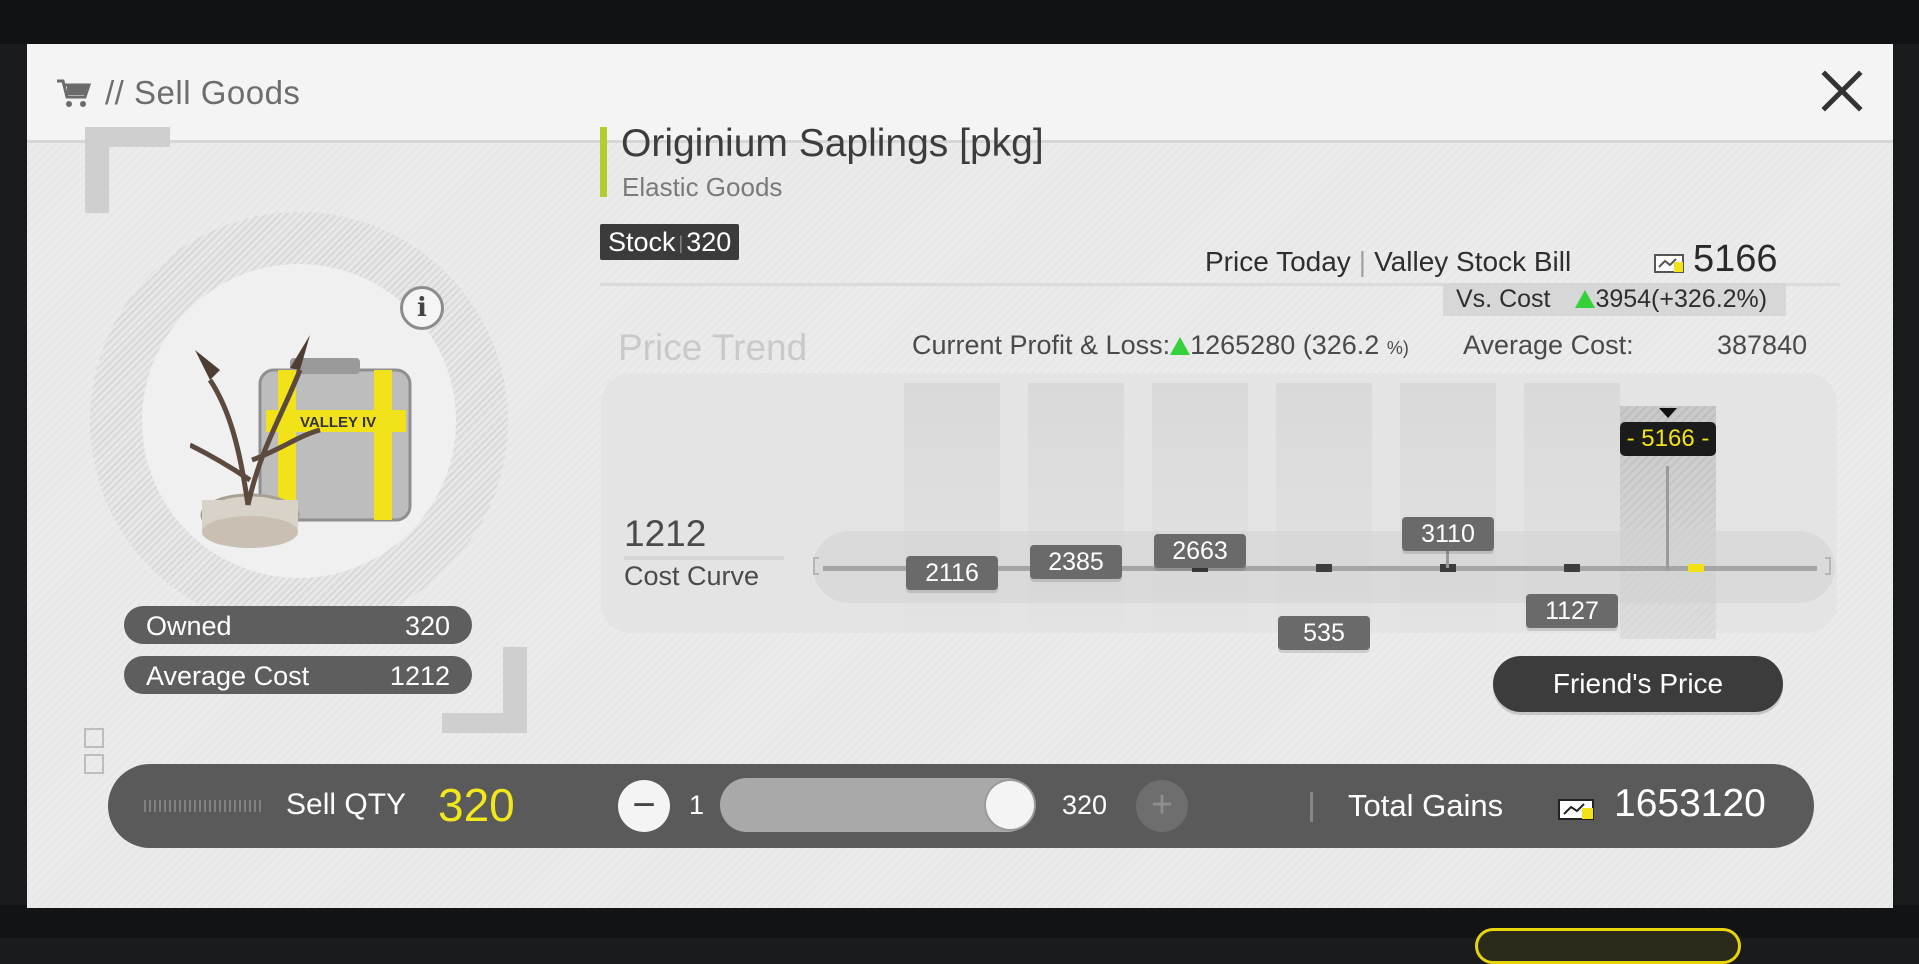  I want to click on total-gains-label: Total Gains, so click(1426, 805).